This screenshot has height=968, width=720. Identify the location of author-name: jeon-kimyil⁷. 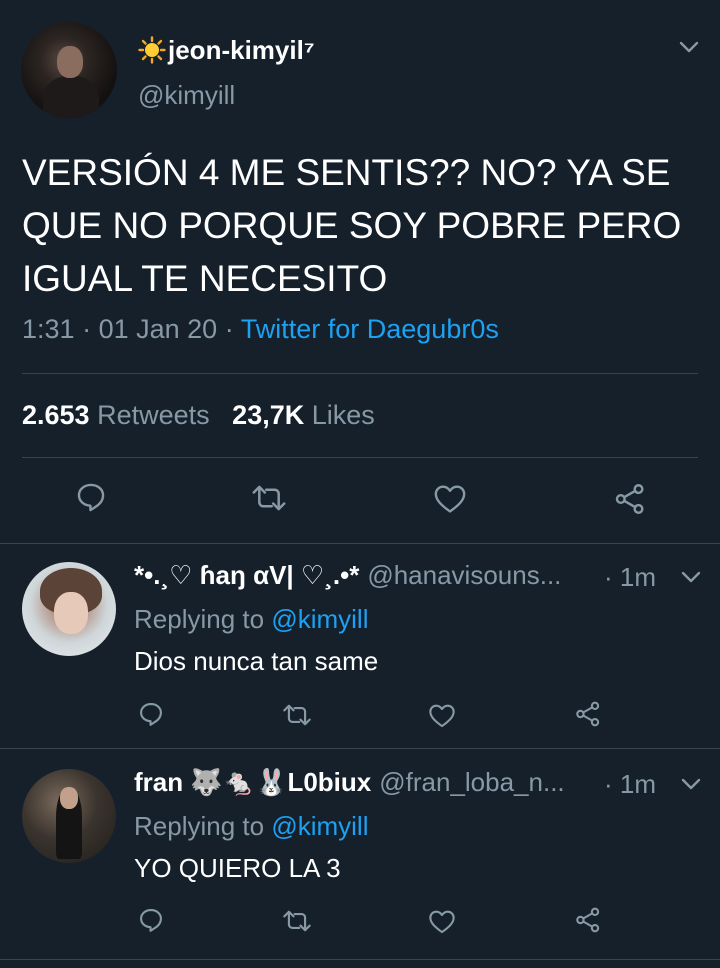
(226, 50).